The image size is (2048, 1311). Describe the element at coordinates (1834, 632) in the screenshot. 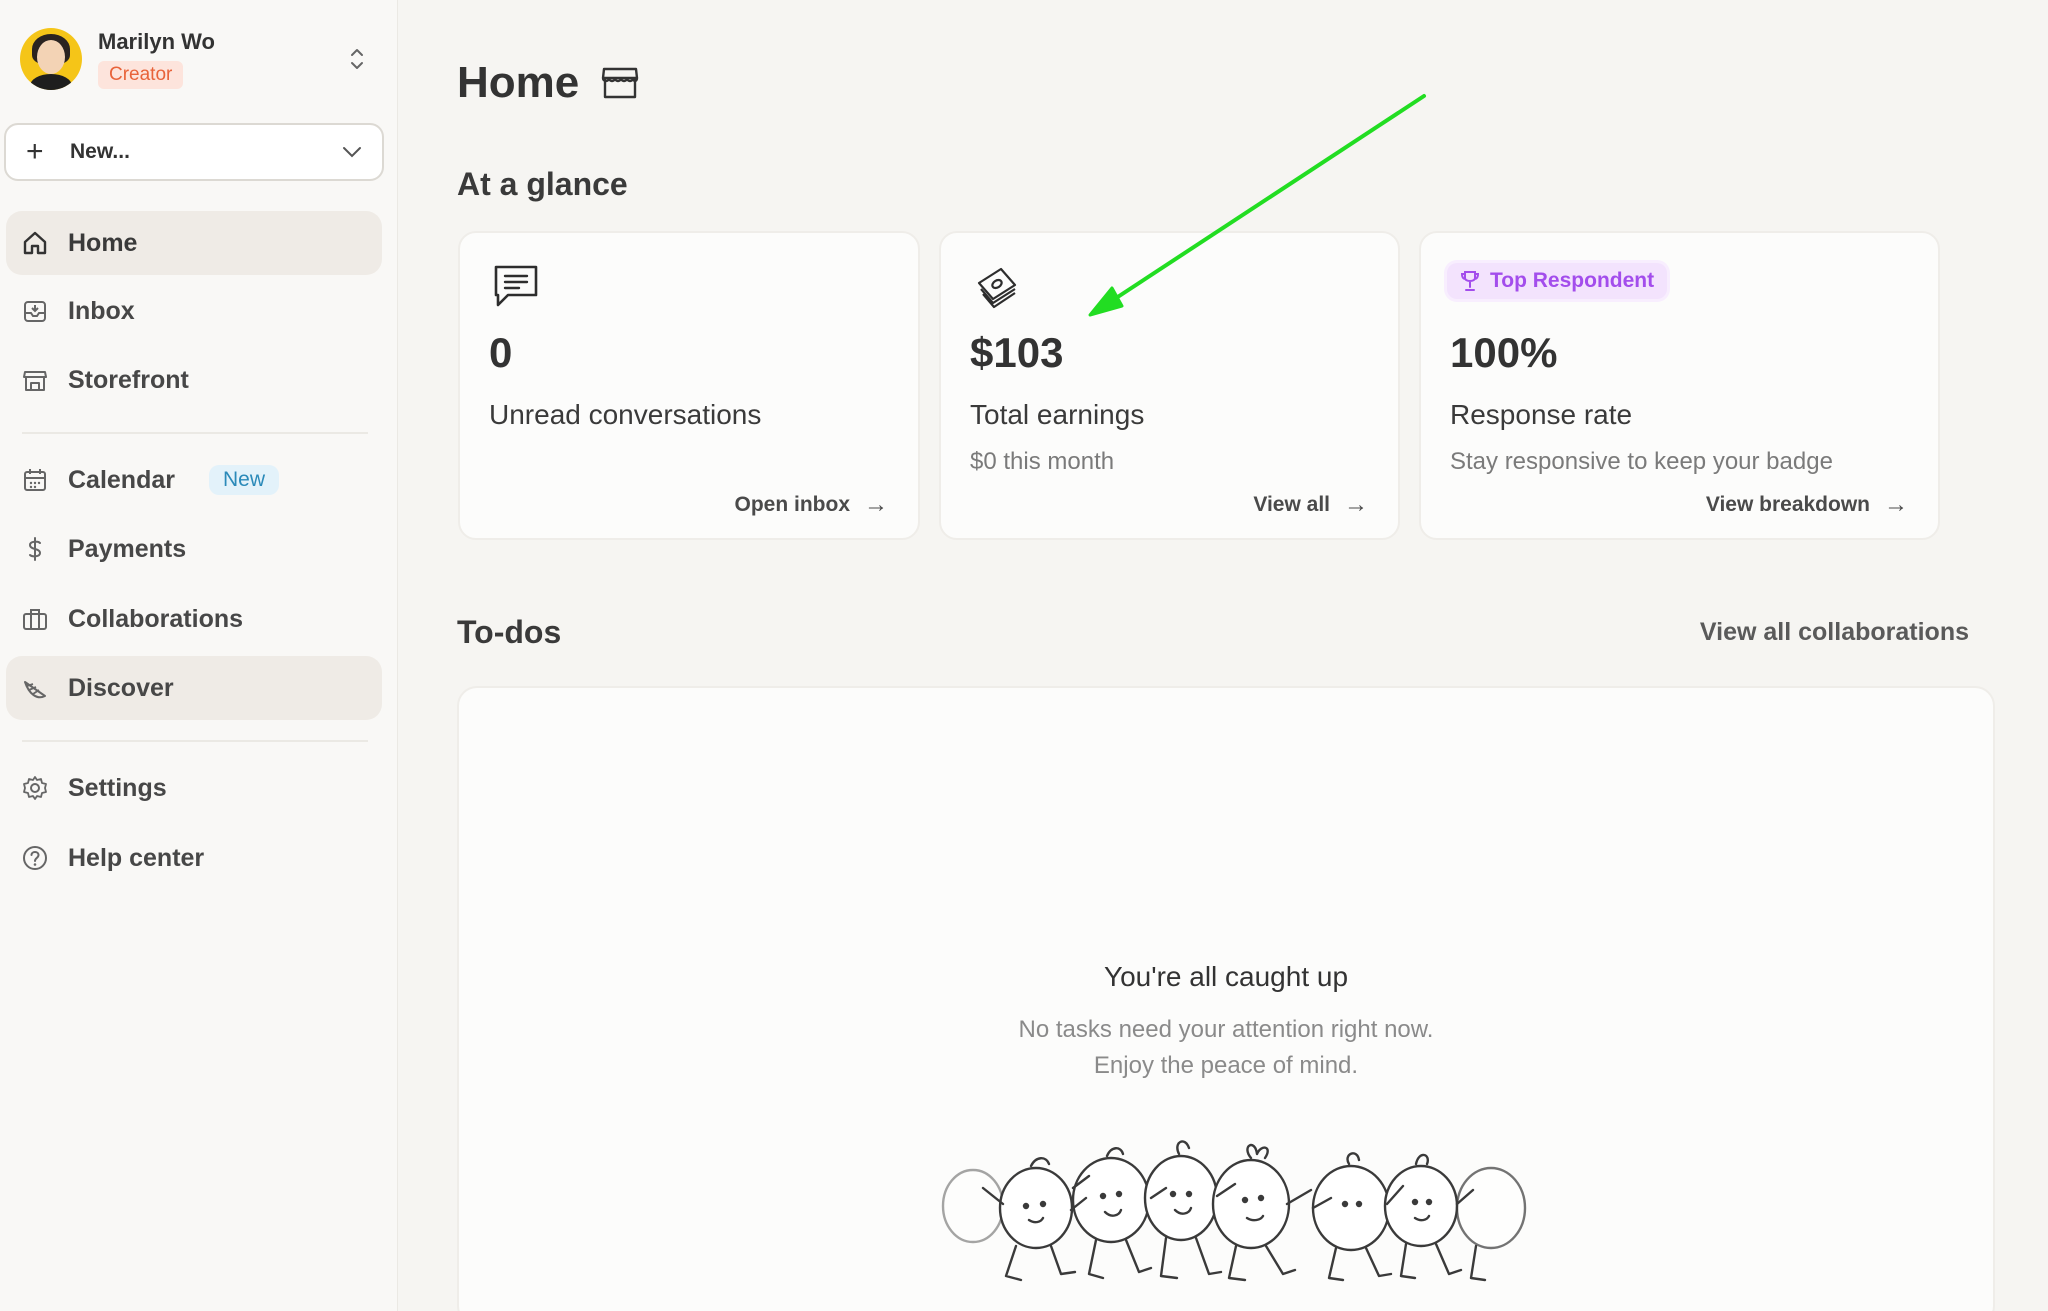

I see `view-all-collaborations-link: View all collaborations` at that location.